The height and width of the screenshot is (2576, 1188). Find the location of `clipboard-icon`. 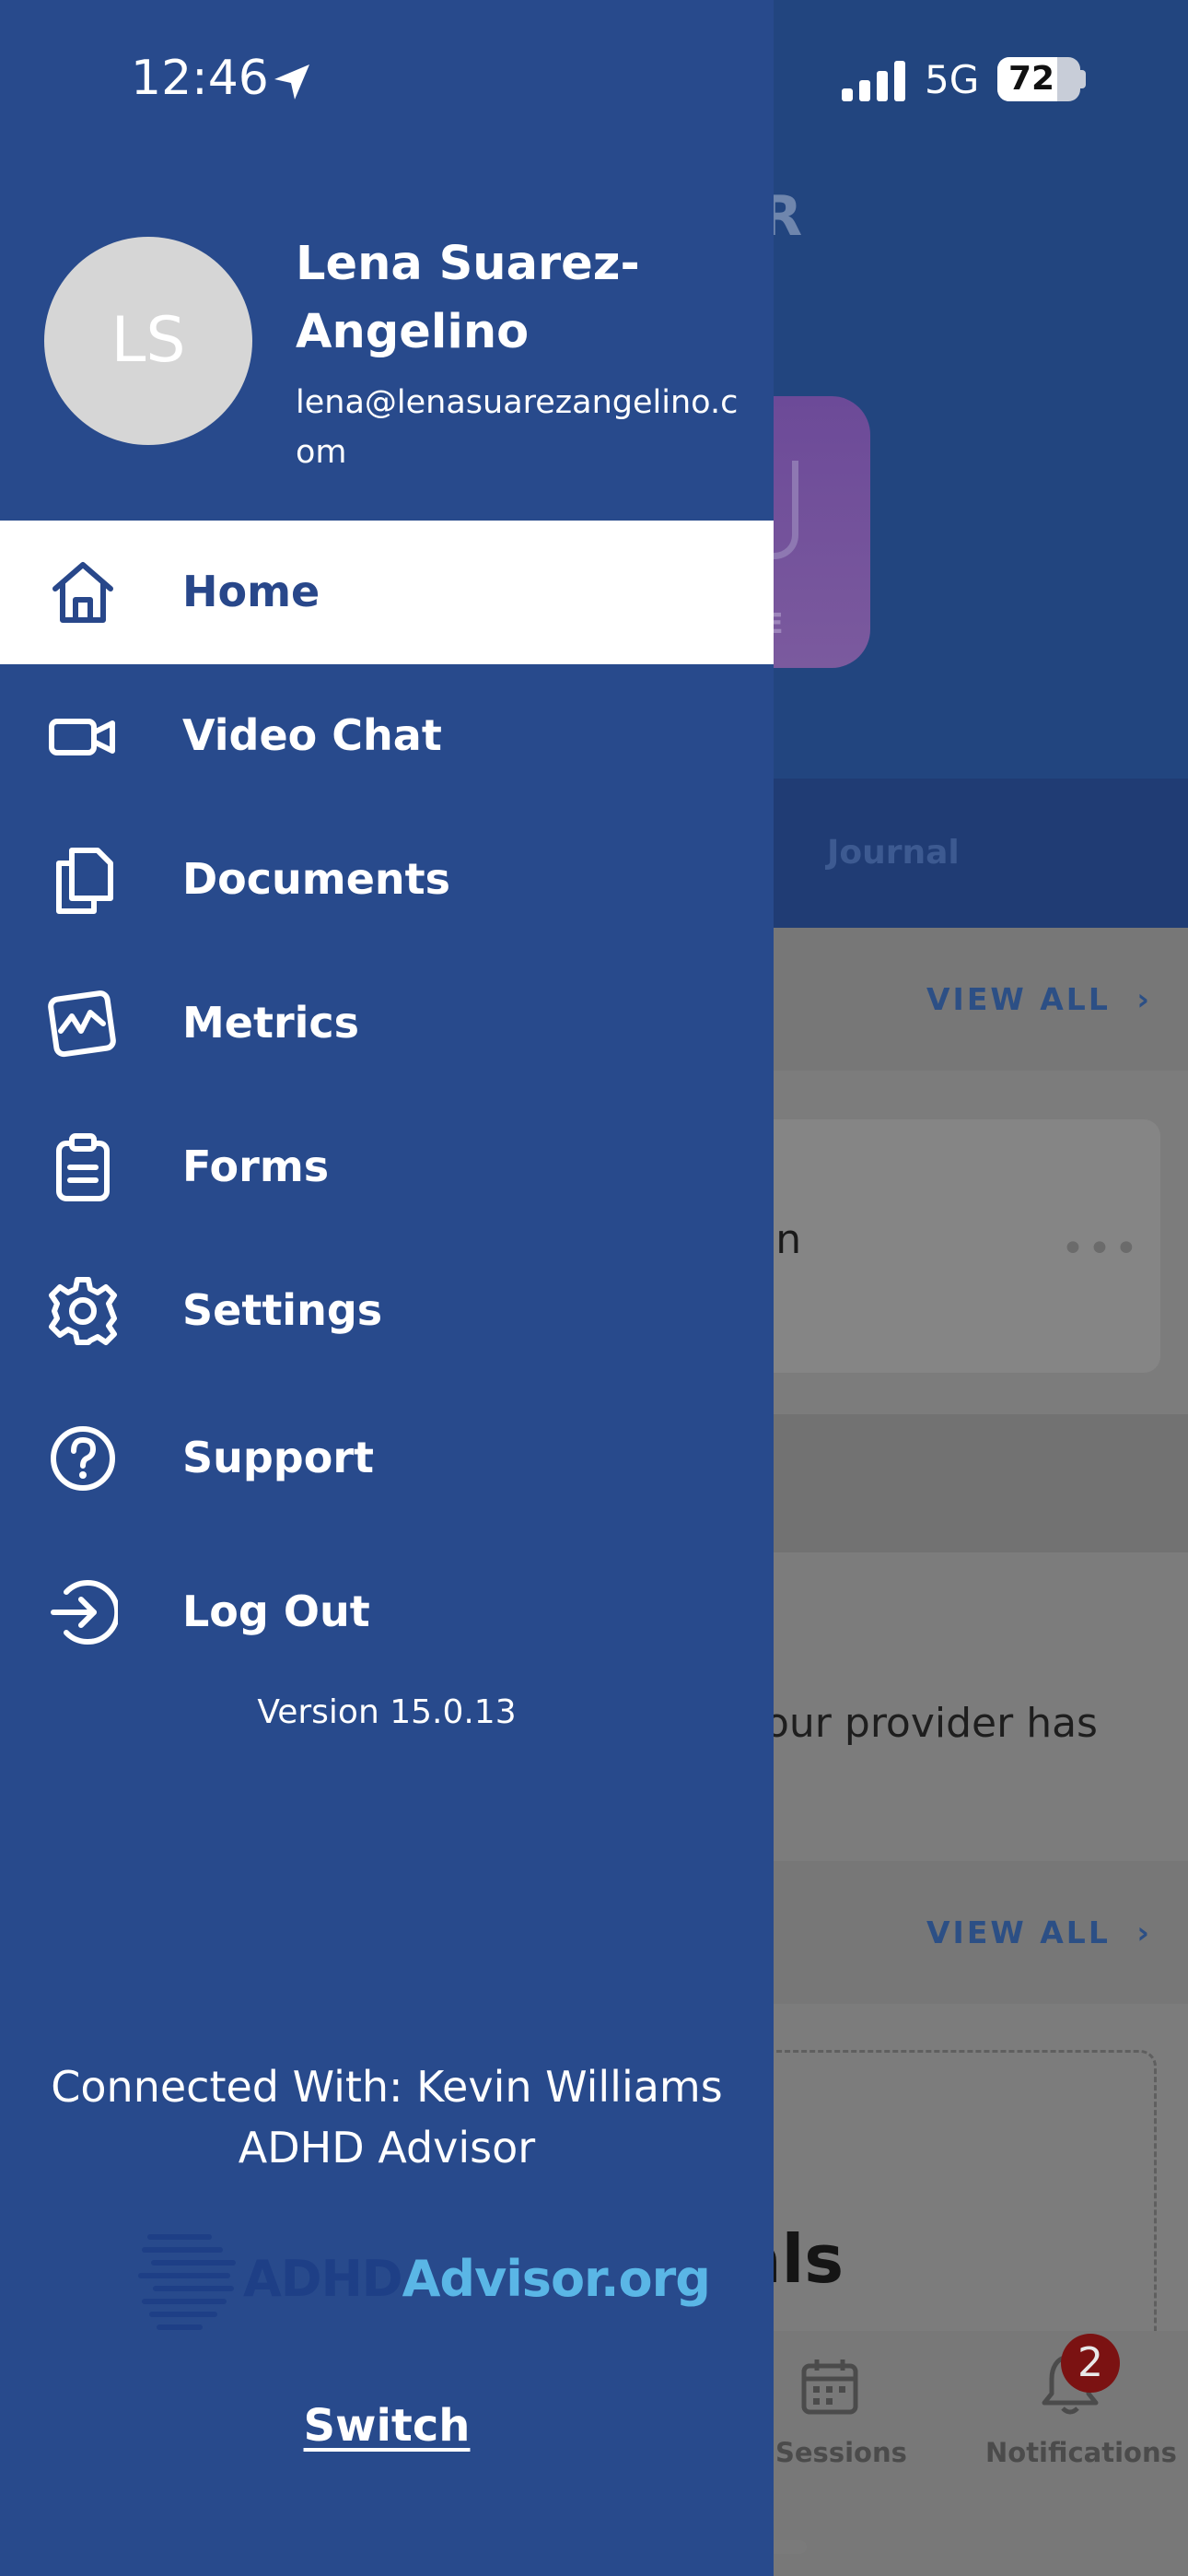

clipboard-icon is located at coordinates (83, 1167).